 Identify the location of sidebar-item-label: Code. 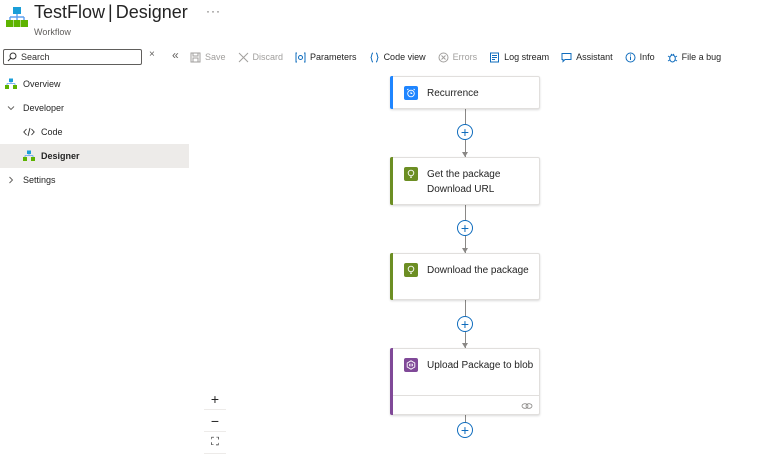
(52, 132).